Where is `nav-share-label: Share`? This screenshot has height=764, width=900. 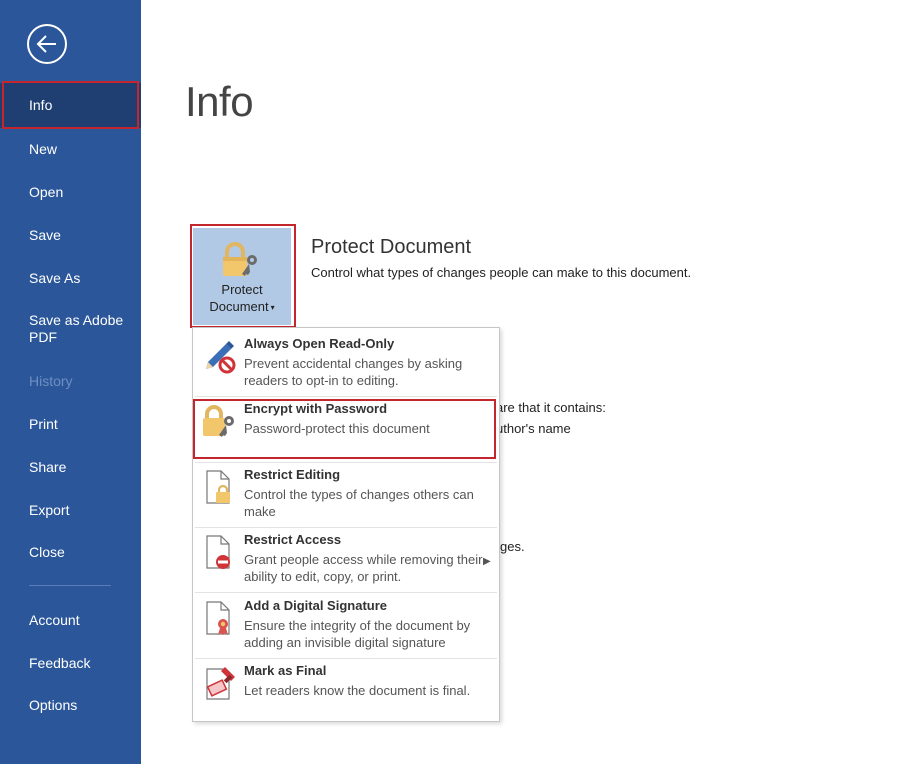 nav-share-label: Share is located at coordinates (48, 467).